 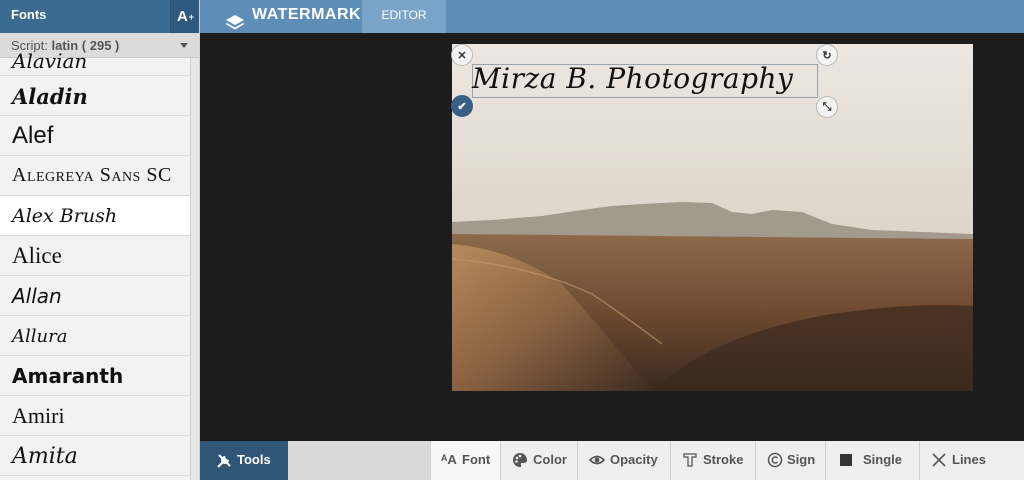 What do you see at coordinates (92, 175) in the screenshot?
I see `font-item-label: Alegreya Sans SC` at bounding box center [92, 175].